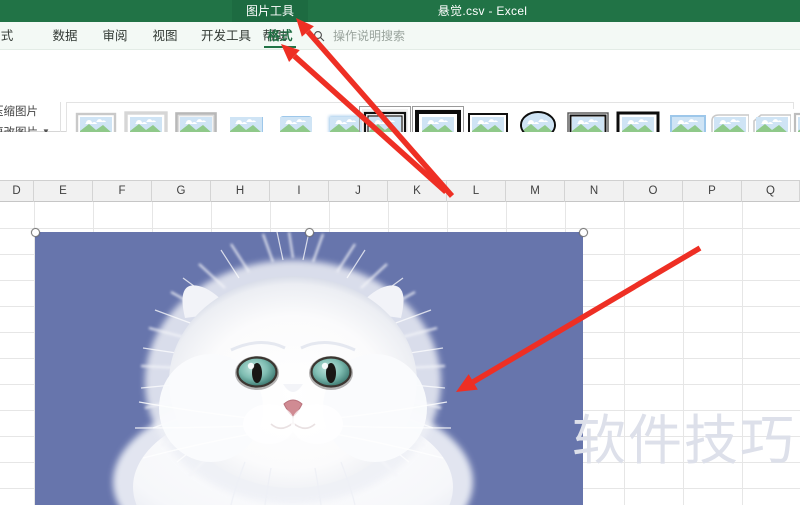 This screenshot has height=505, width=800. I want to click on arrow-to-format-tab, so click(364, 119).